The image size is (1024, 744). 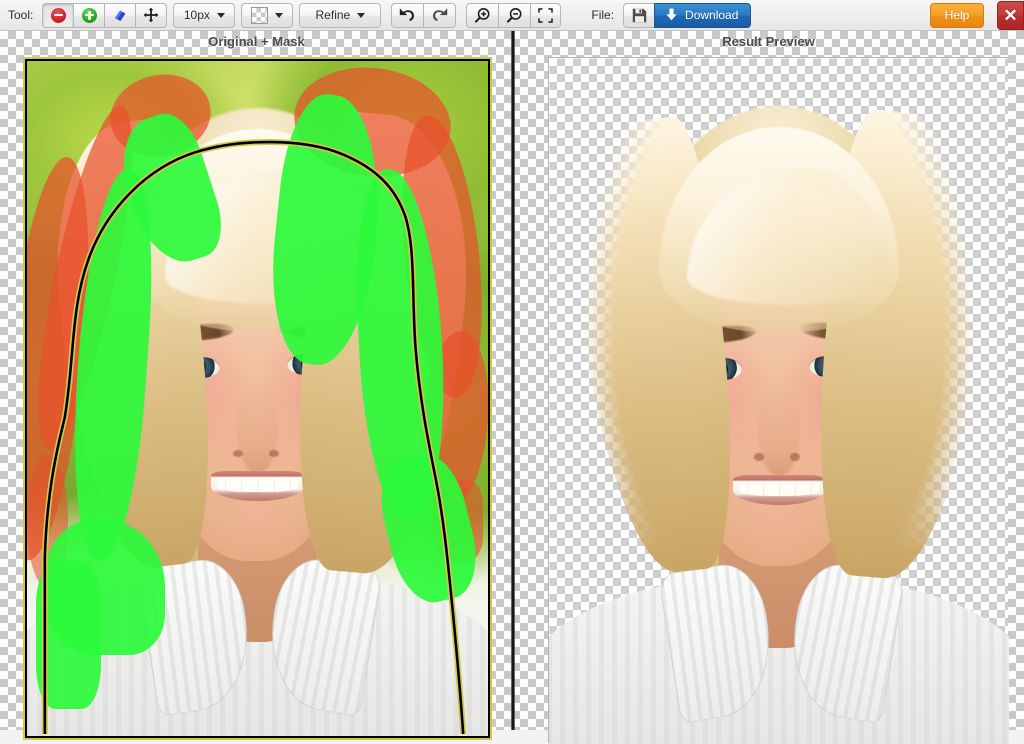 What do you see at coordinates (712, 15) in the screenshot?
I see `download-label: Download` at bounding box center [712, 15].